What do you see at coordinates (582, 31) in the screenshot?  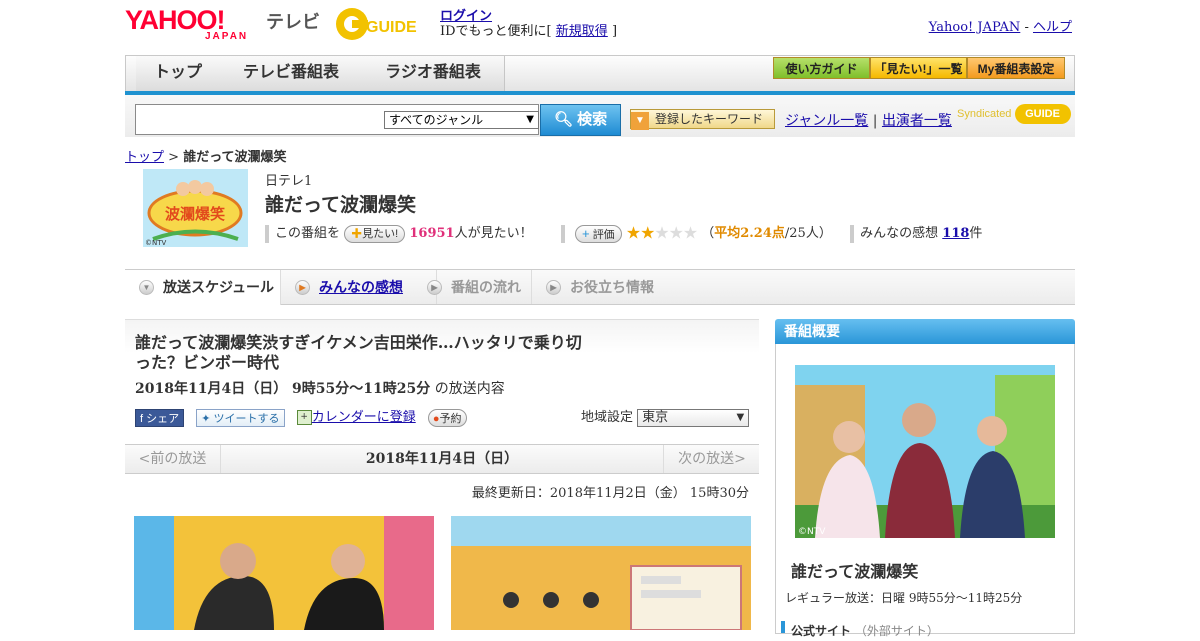 I see `signup-link: 新規取得` at bounding box center [582, 31].